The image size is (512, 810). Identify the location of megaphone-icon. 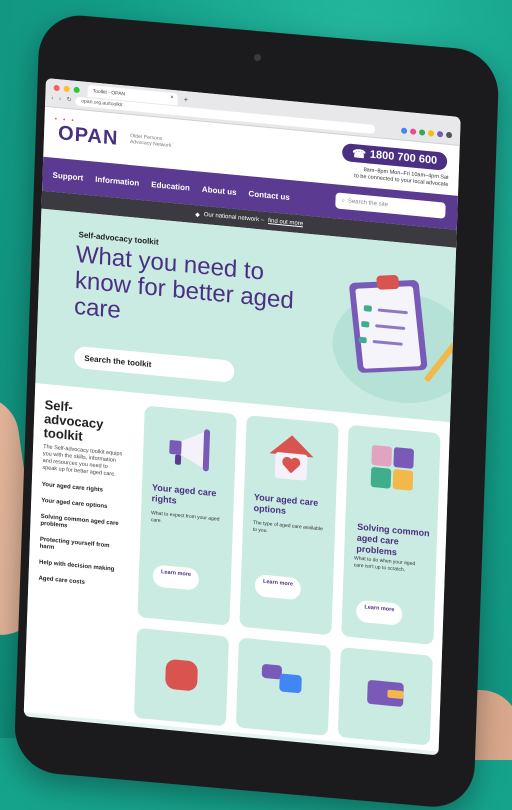
(190, 450).